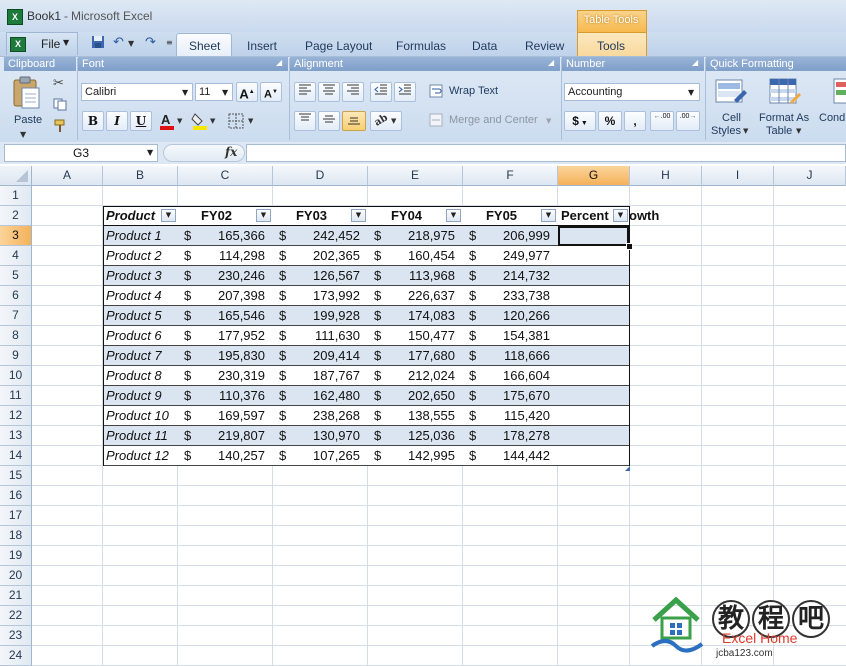  I want to click on row-header-7: 7, so click(16, 316).